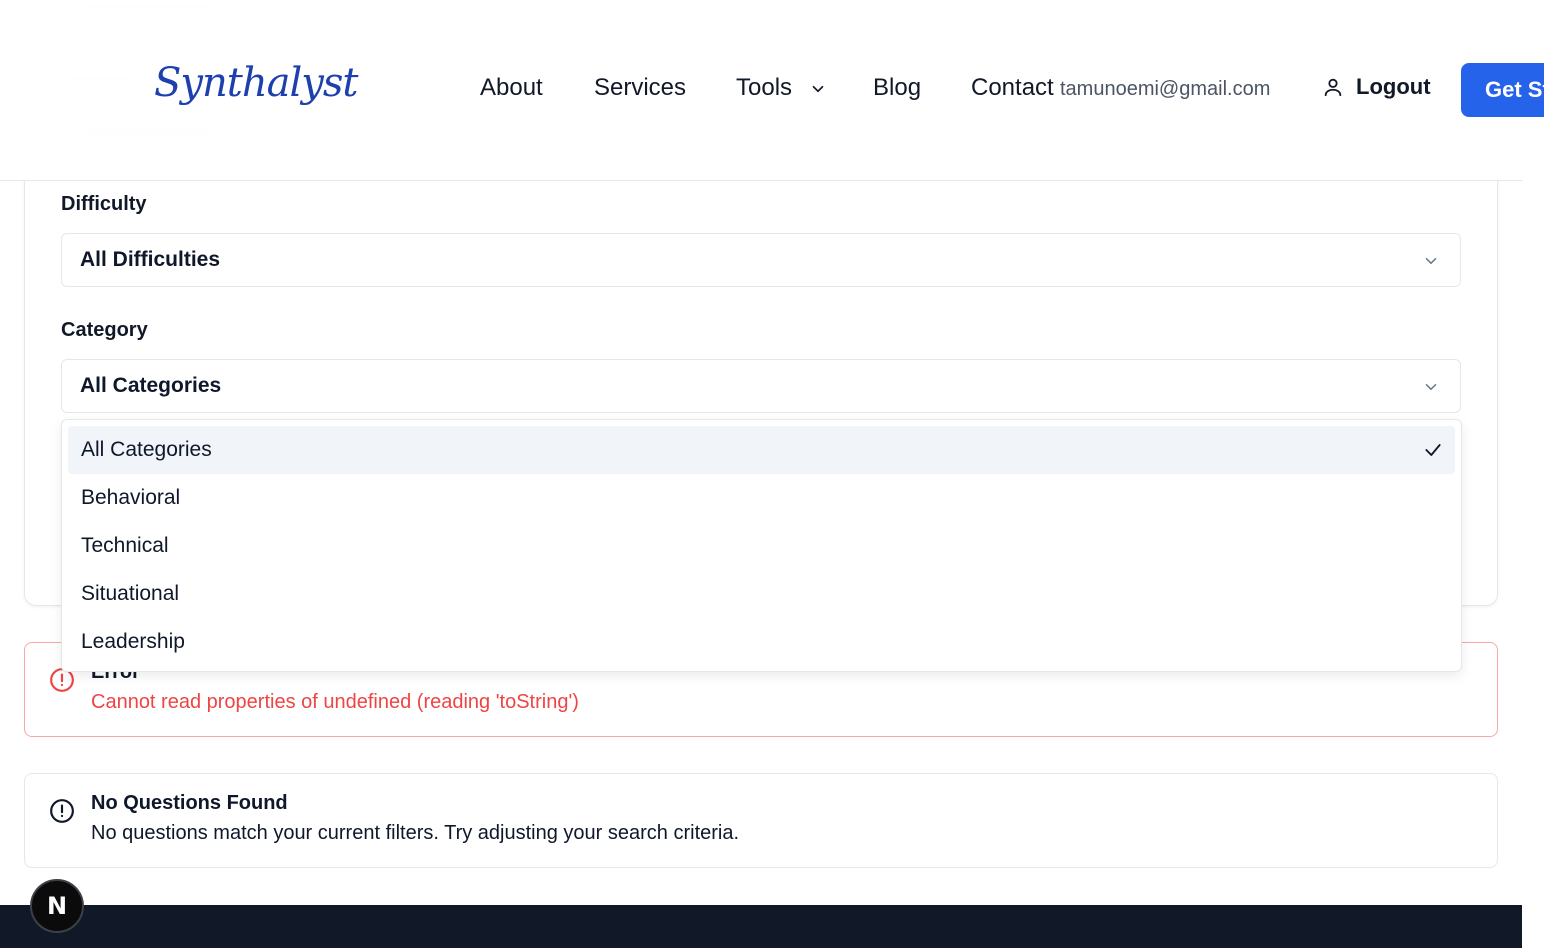 This screenshot has width=1544, height=948. What do you see at coordinates (104, 204) in the screenshot?
I see `difficulty-label: Difficulty` at bounding box center [104, 204].